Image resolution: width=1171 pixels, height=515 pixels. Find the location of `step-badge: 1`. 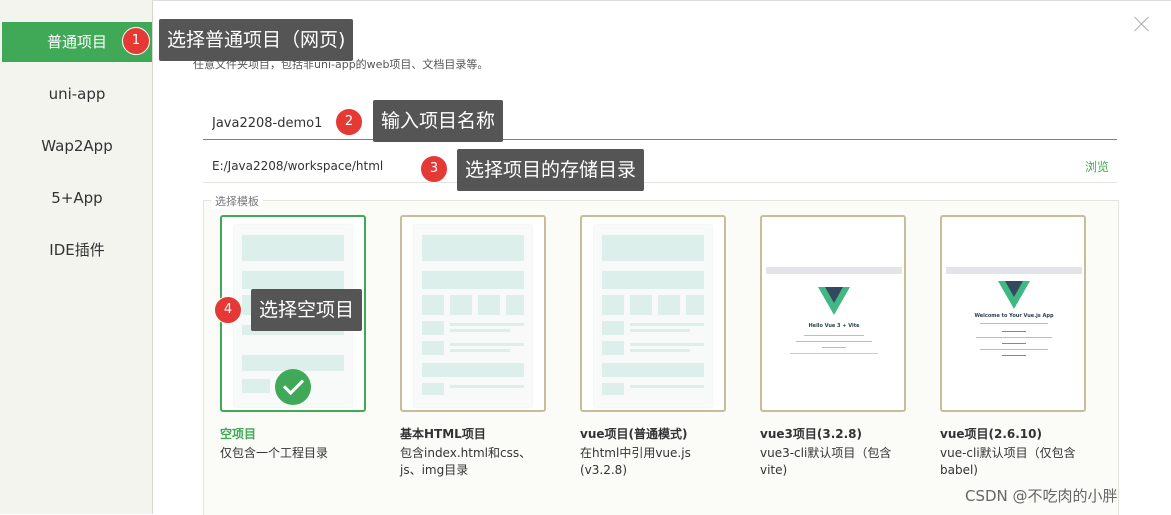

step-badge: 1 is located at coordinates (136, 41).